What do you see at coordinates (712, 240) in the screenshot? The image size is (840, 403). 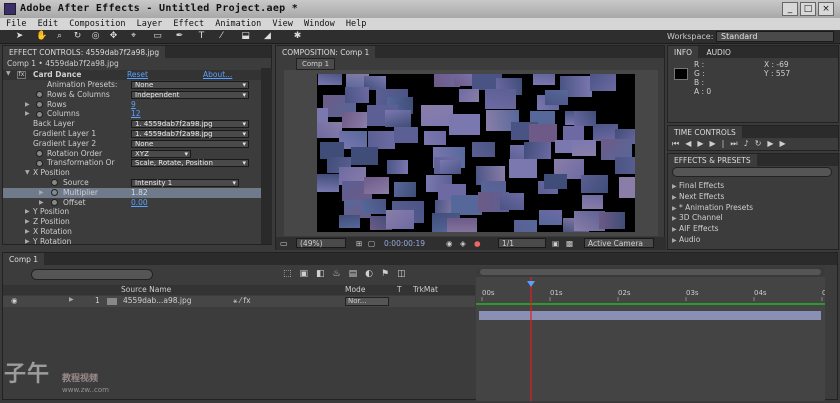 I see `effects-category-item: ▶ Audio` at bounding box center [712, 240].